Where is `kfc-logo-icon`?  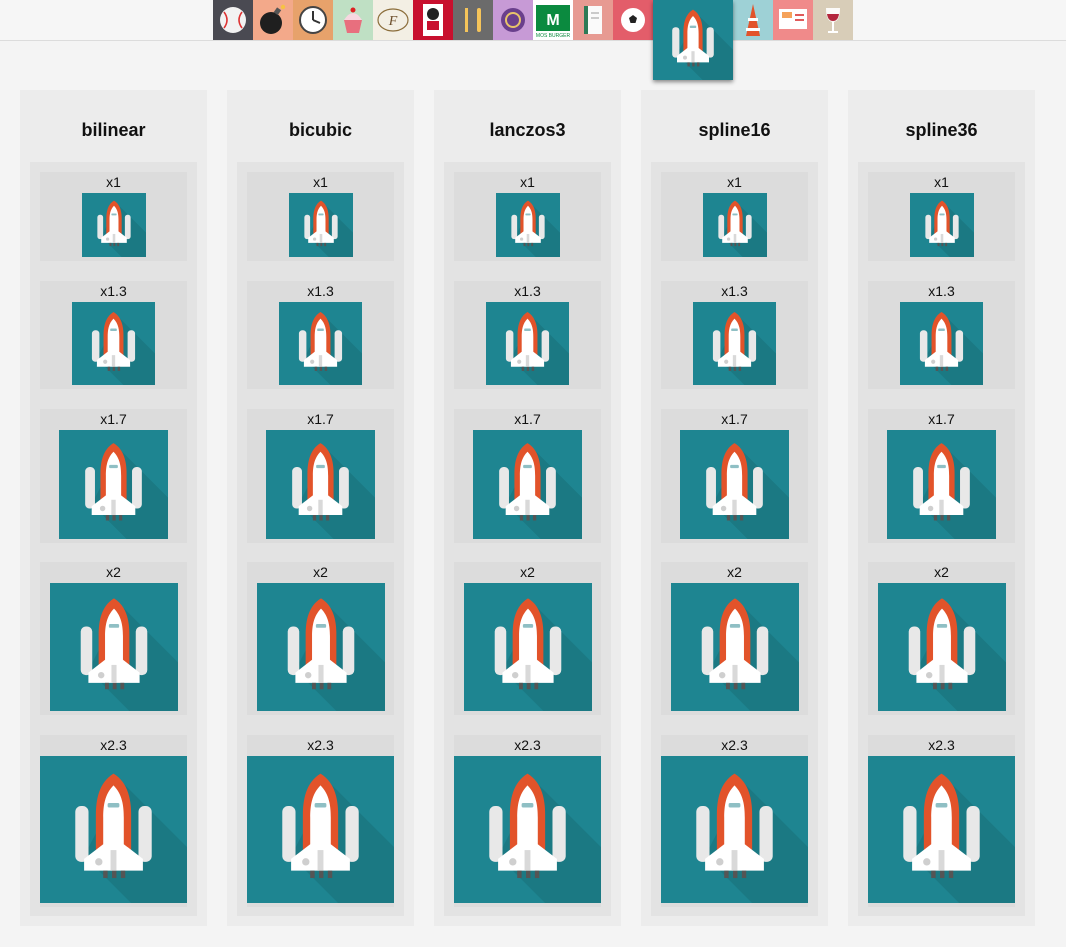 kfc-logo-icon is located at coordinates (433, 20).